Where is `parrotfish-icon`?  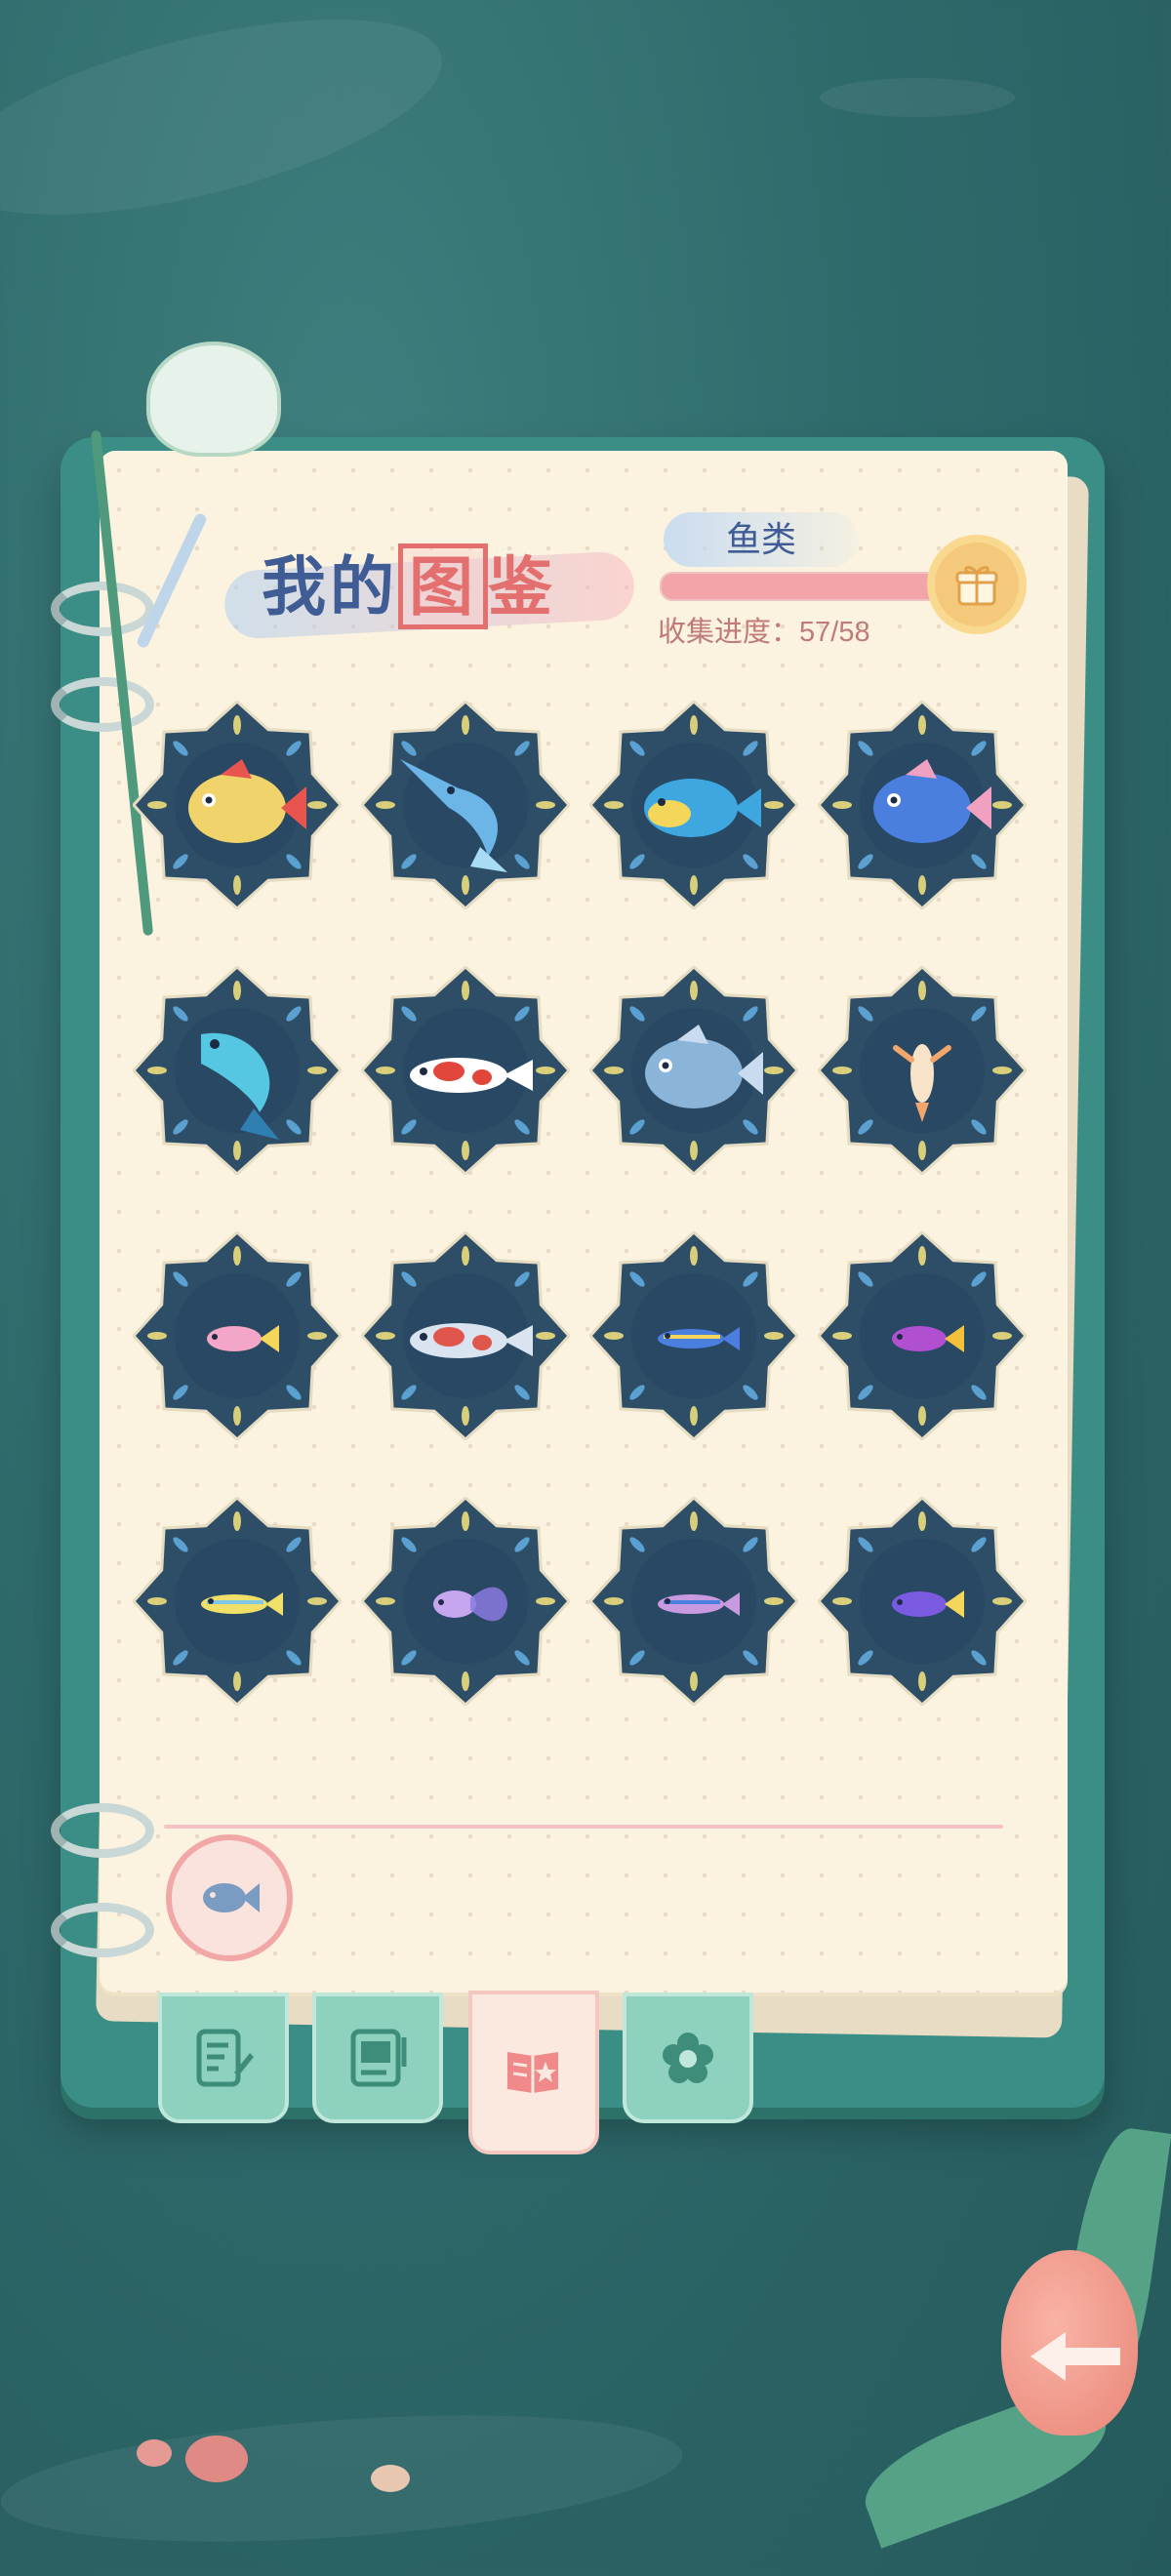
parrotfish-icon is located at coordinates (702, 808).